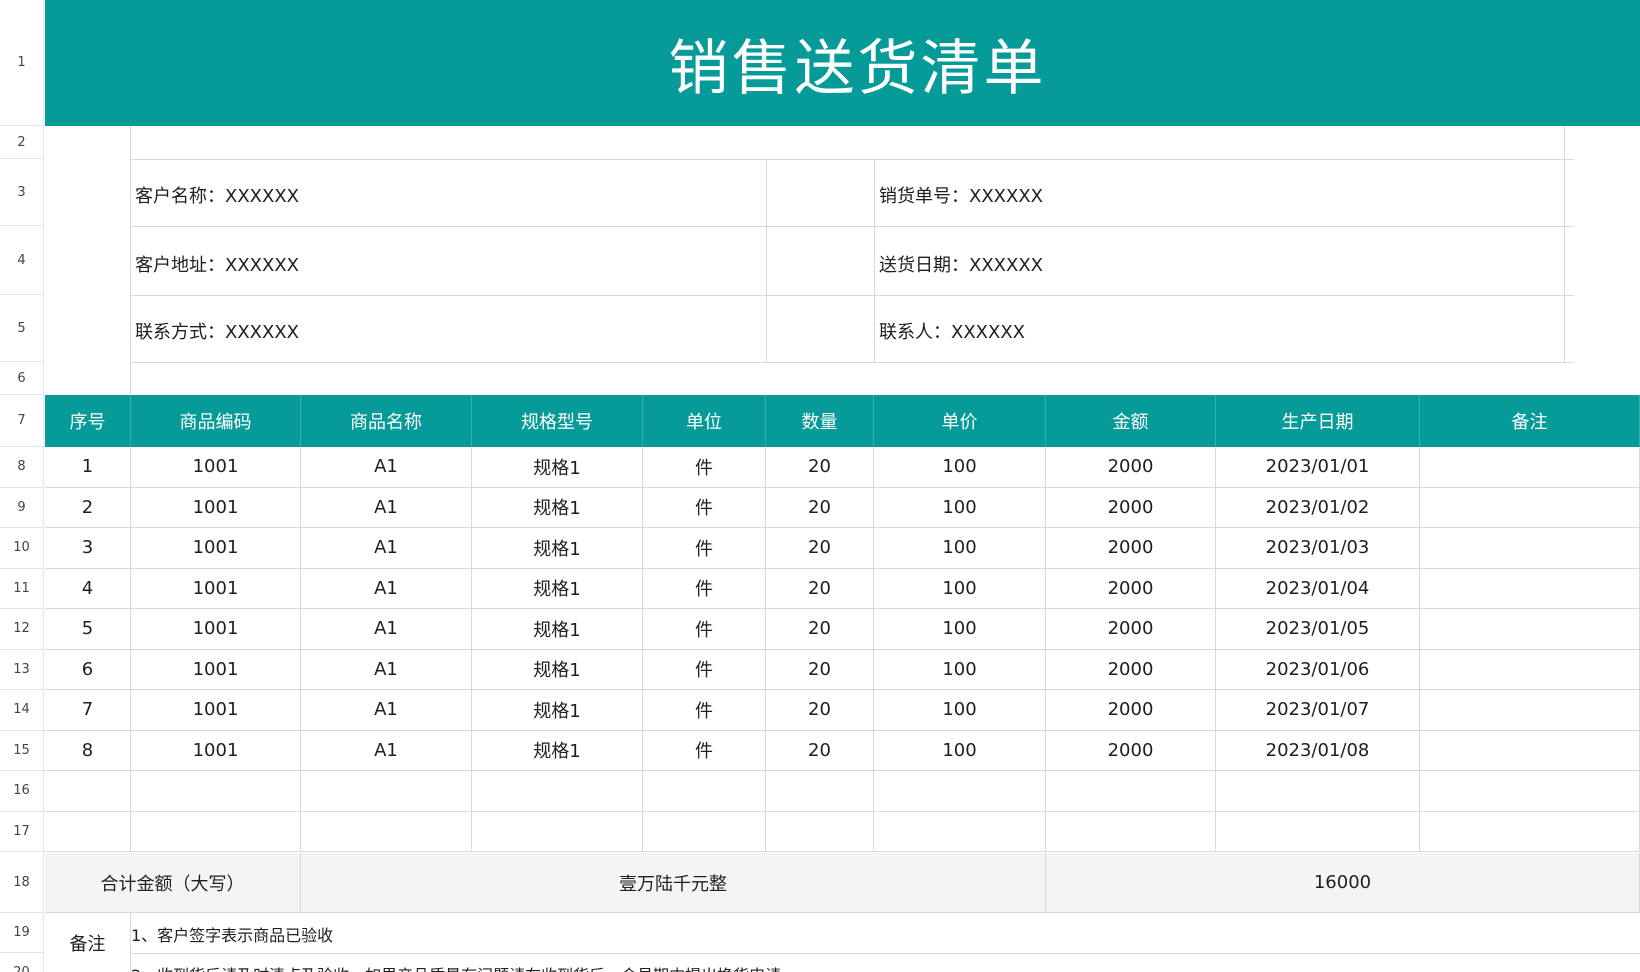  Describe the element at coordinates (1530, 421) in the screenshot. I see `column-header: 备注` at that location.